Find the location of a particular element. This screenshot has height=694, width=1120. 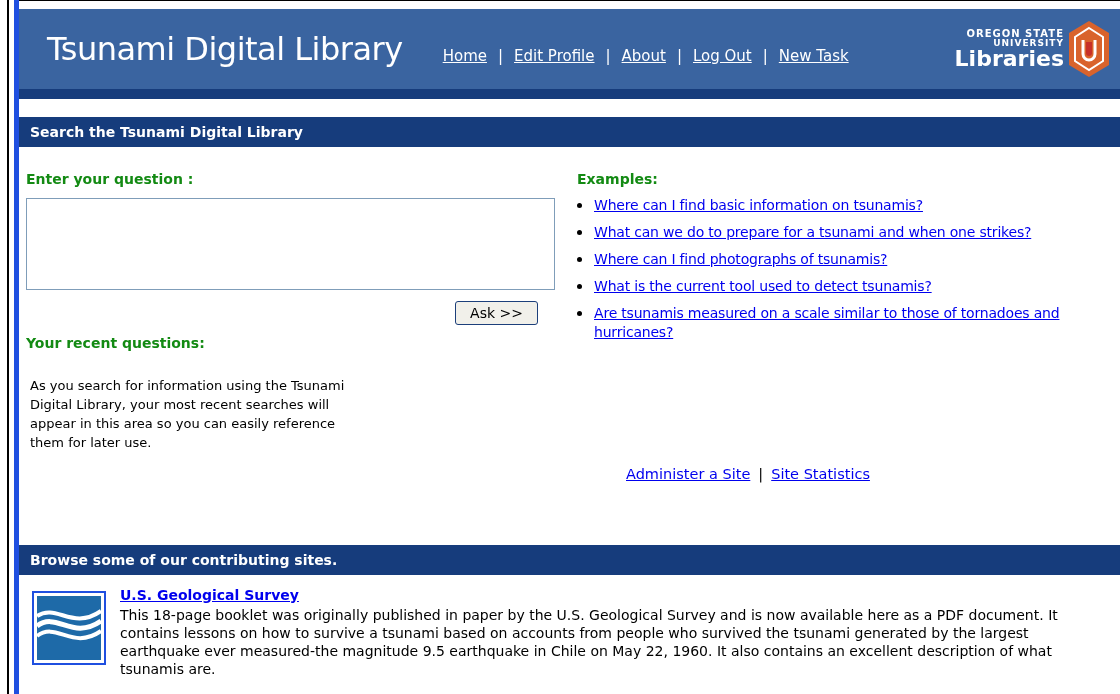

examples-label: Examples: is located at coordinates (618, 179).